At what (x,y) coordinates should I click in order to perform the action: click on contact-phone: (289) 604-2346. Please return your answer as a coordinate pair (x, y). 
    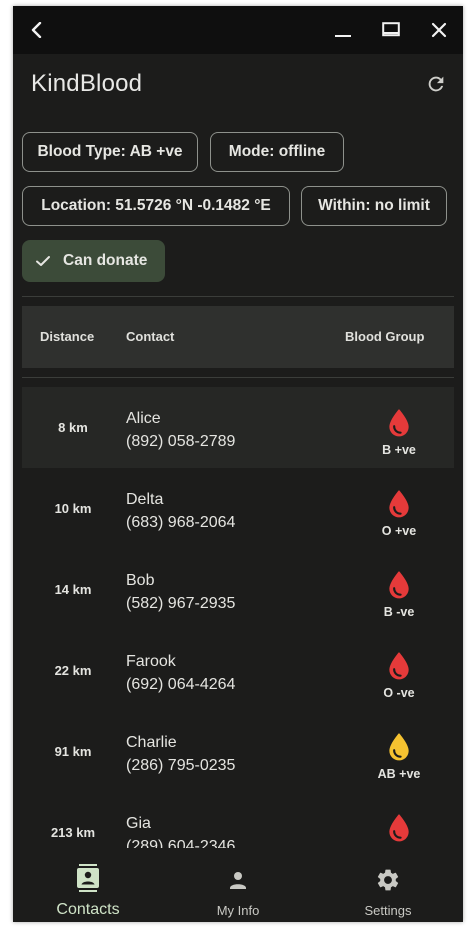
    Looking at the image, I should click on (181, 843).